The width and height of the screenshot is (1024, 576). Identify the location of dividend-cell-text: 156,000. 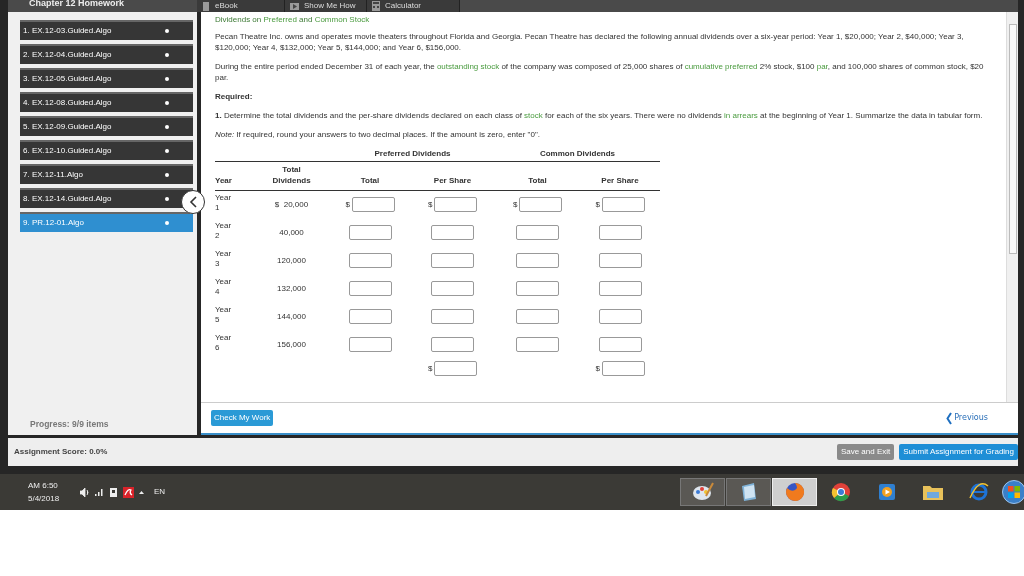
(291, 345).